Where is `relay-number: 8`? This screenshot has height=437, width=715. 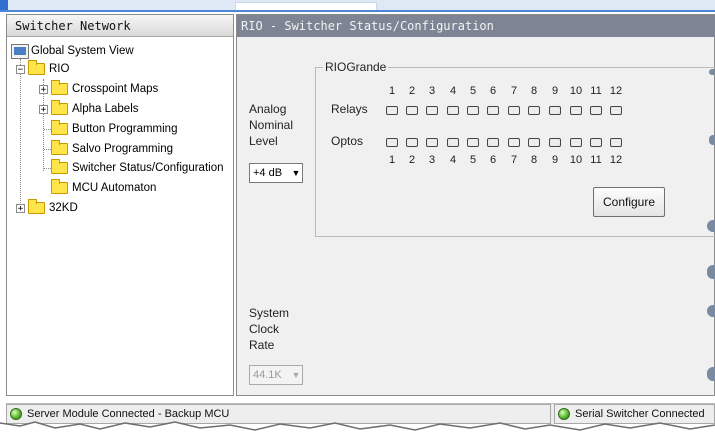
relay-number: 8 is located at coordinates (534, 91).